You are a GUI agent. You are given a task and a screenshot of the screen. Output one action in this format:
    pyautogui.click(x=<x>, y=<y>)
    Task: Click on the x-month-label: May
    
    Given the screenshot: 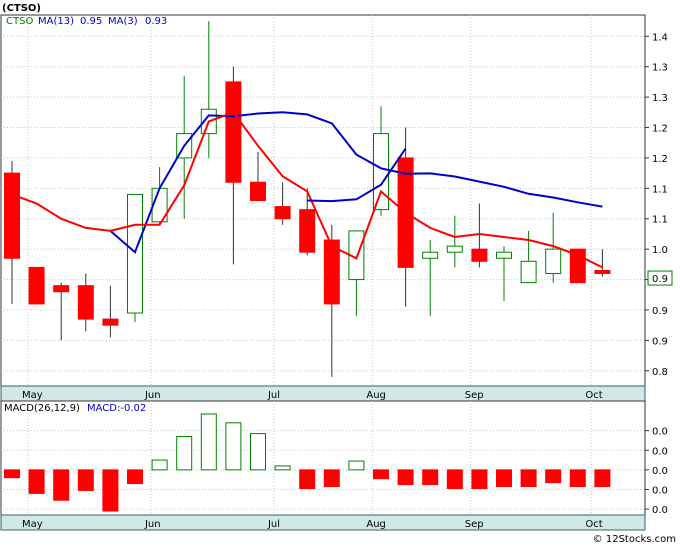 What is the action you would take?
    pyautogui.click(x=32, y=395)
    